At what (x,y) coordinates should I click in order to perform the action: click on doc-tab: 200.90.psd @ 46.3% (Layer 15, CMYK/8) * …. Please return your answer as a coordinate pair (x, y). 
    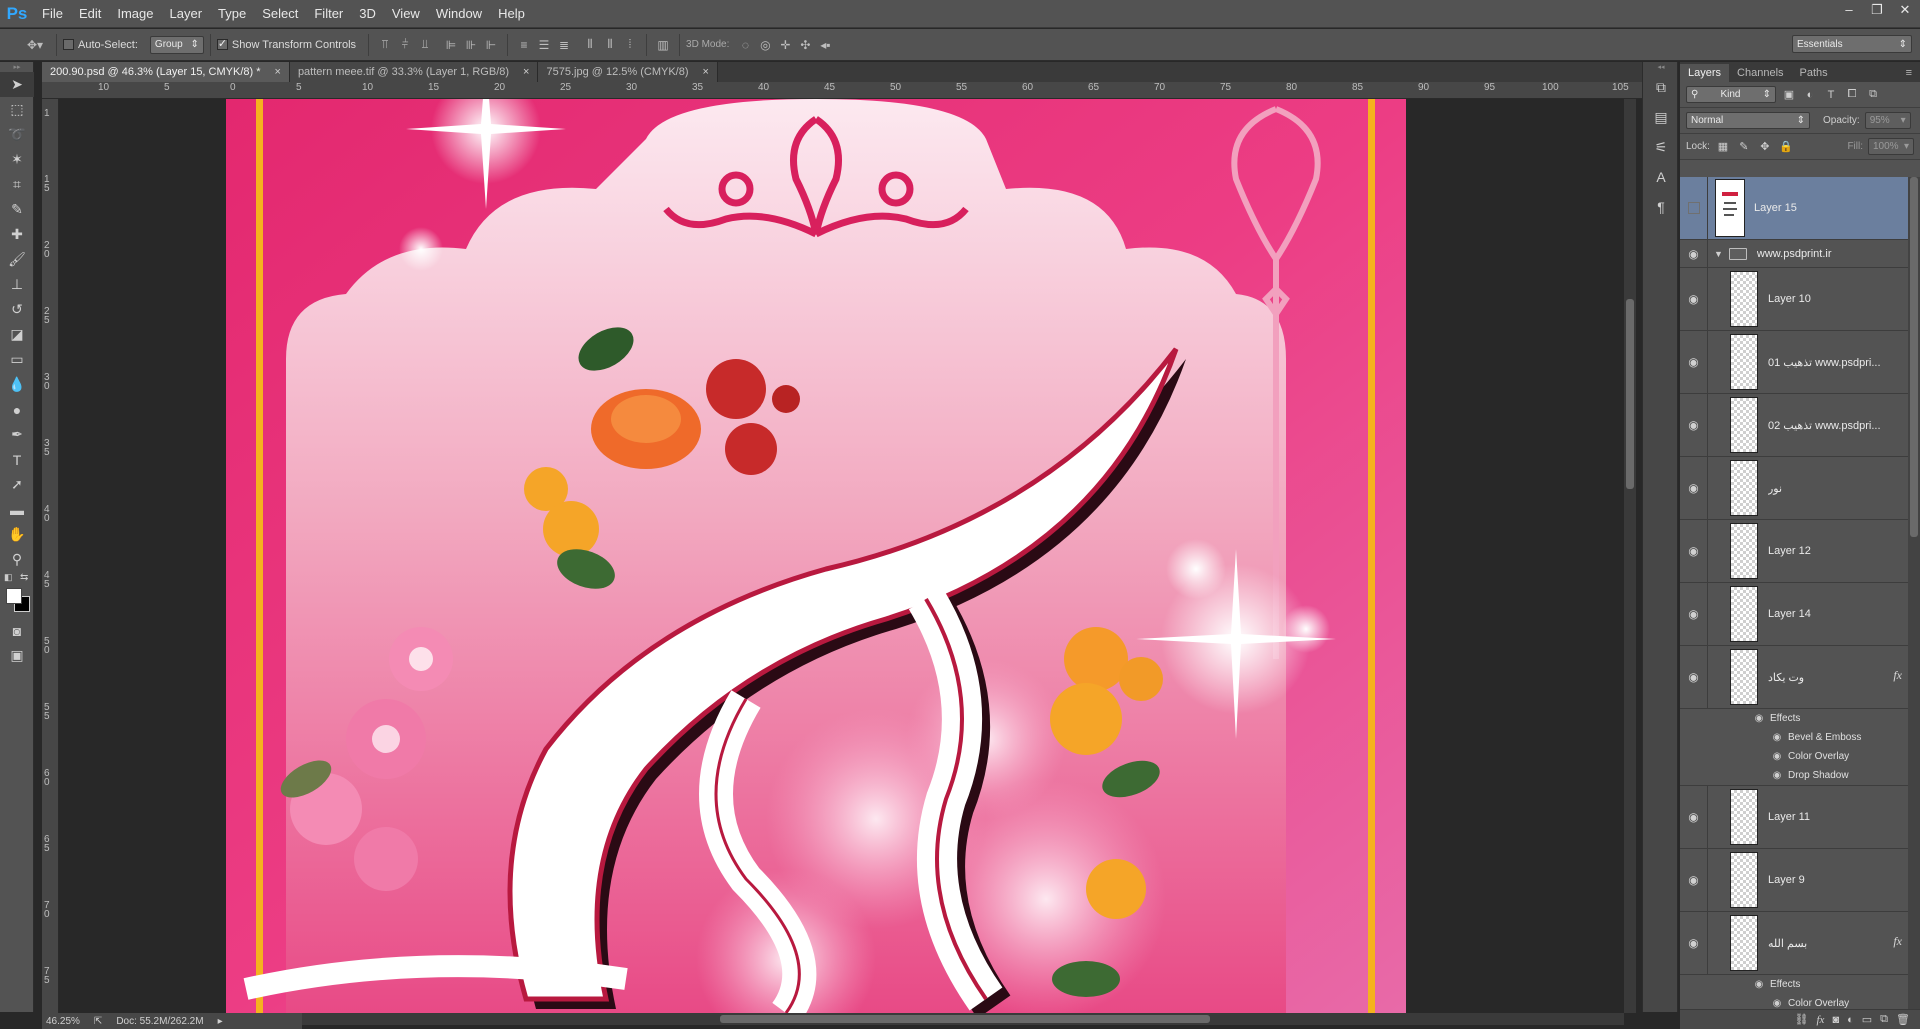
    Looking at the image, I should click on (166, 72).